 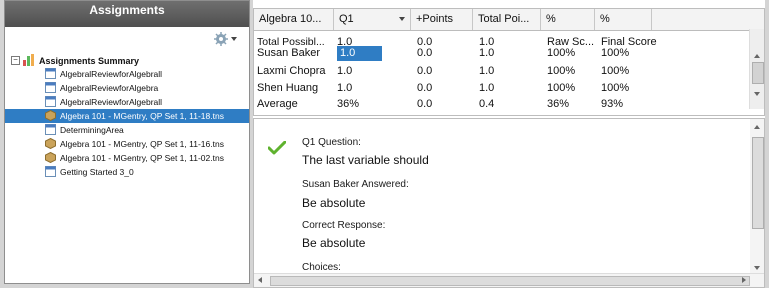 I want to click on correct-response-text: Be absolute, so click(x=334, y=243).